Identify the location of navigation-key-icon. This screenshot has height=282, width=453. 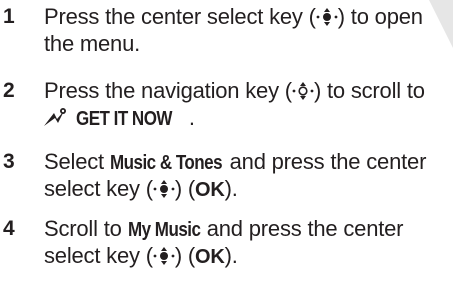
(303, 93).